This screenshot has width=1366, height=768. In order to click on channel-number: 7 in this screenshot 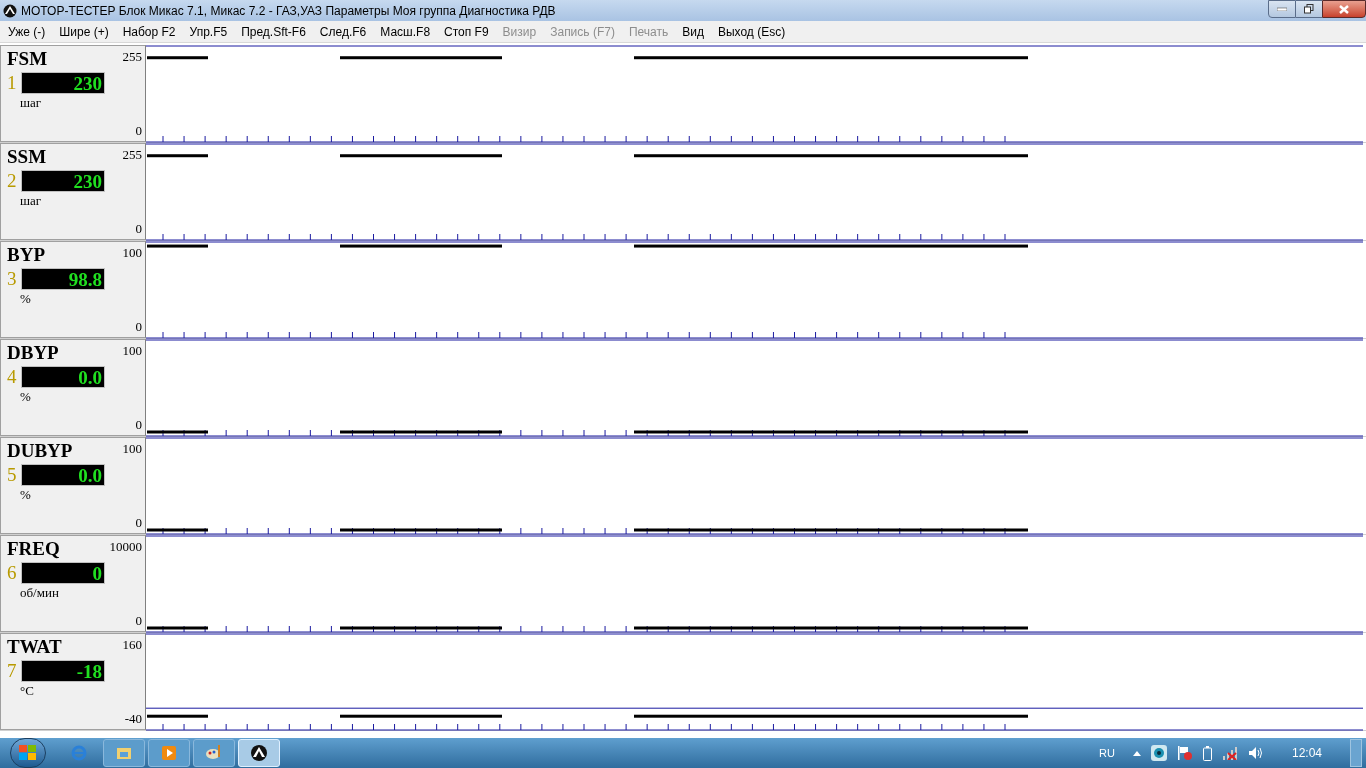, I will do `click(12, 670)`.